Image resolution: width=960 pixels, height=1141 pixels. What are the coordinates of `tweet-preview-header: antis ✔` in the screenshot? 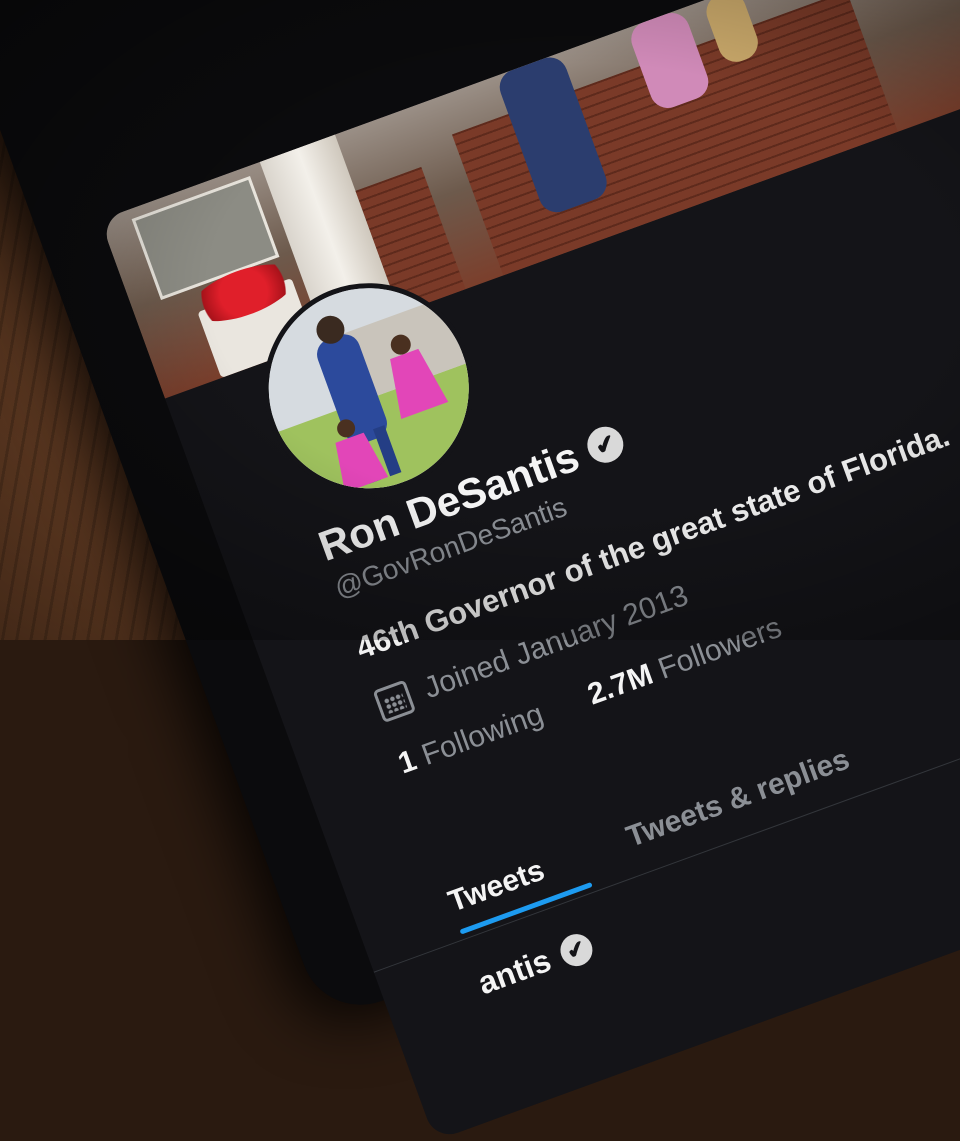 It's located at (535, 964).